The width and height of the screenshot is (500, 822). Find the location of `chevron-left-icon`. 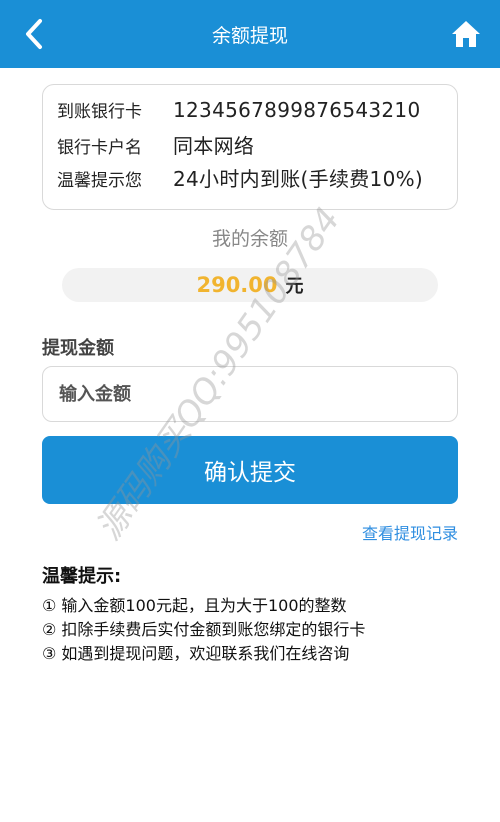

chevron-left-icon is located at coordinates (34, 34).